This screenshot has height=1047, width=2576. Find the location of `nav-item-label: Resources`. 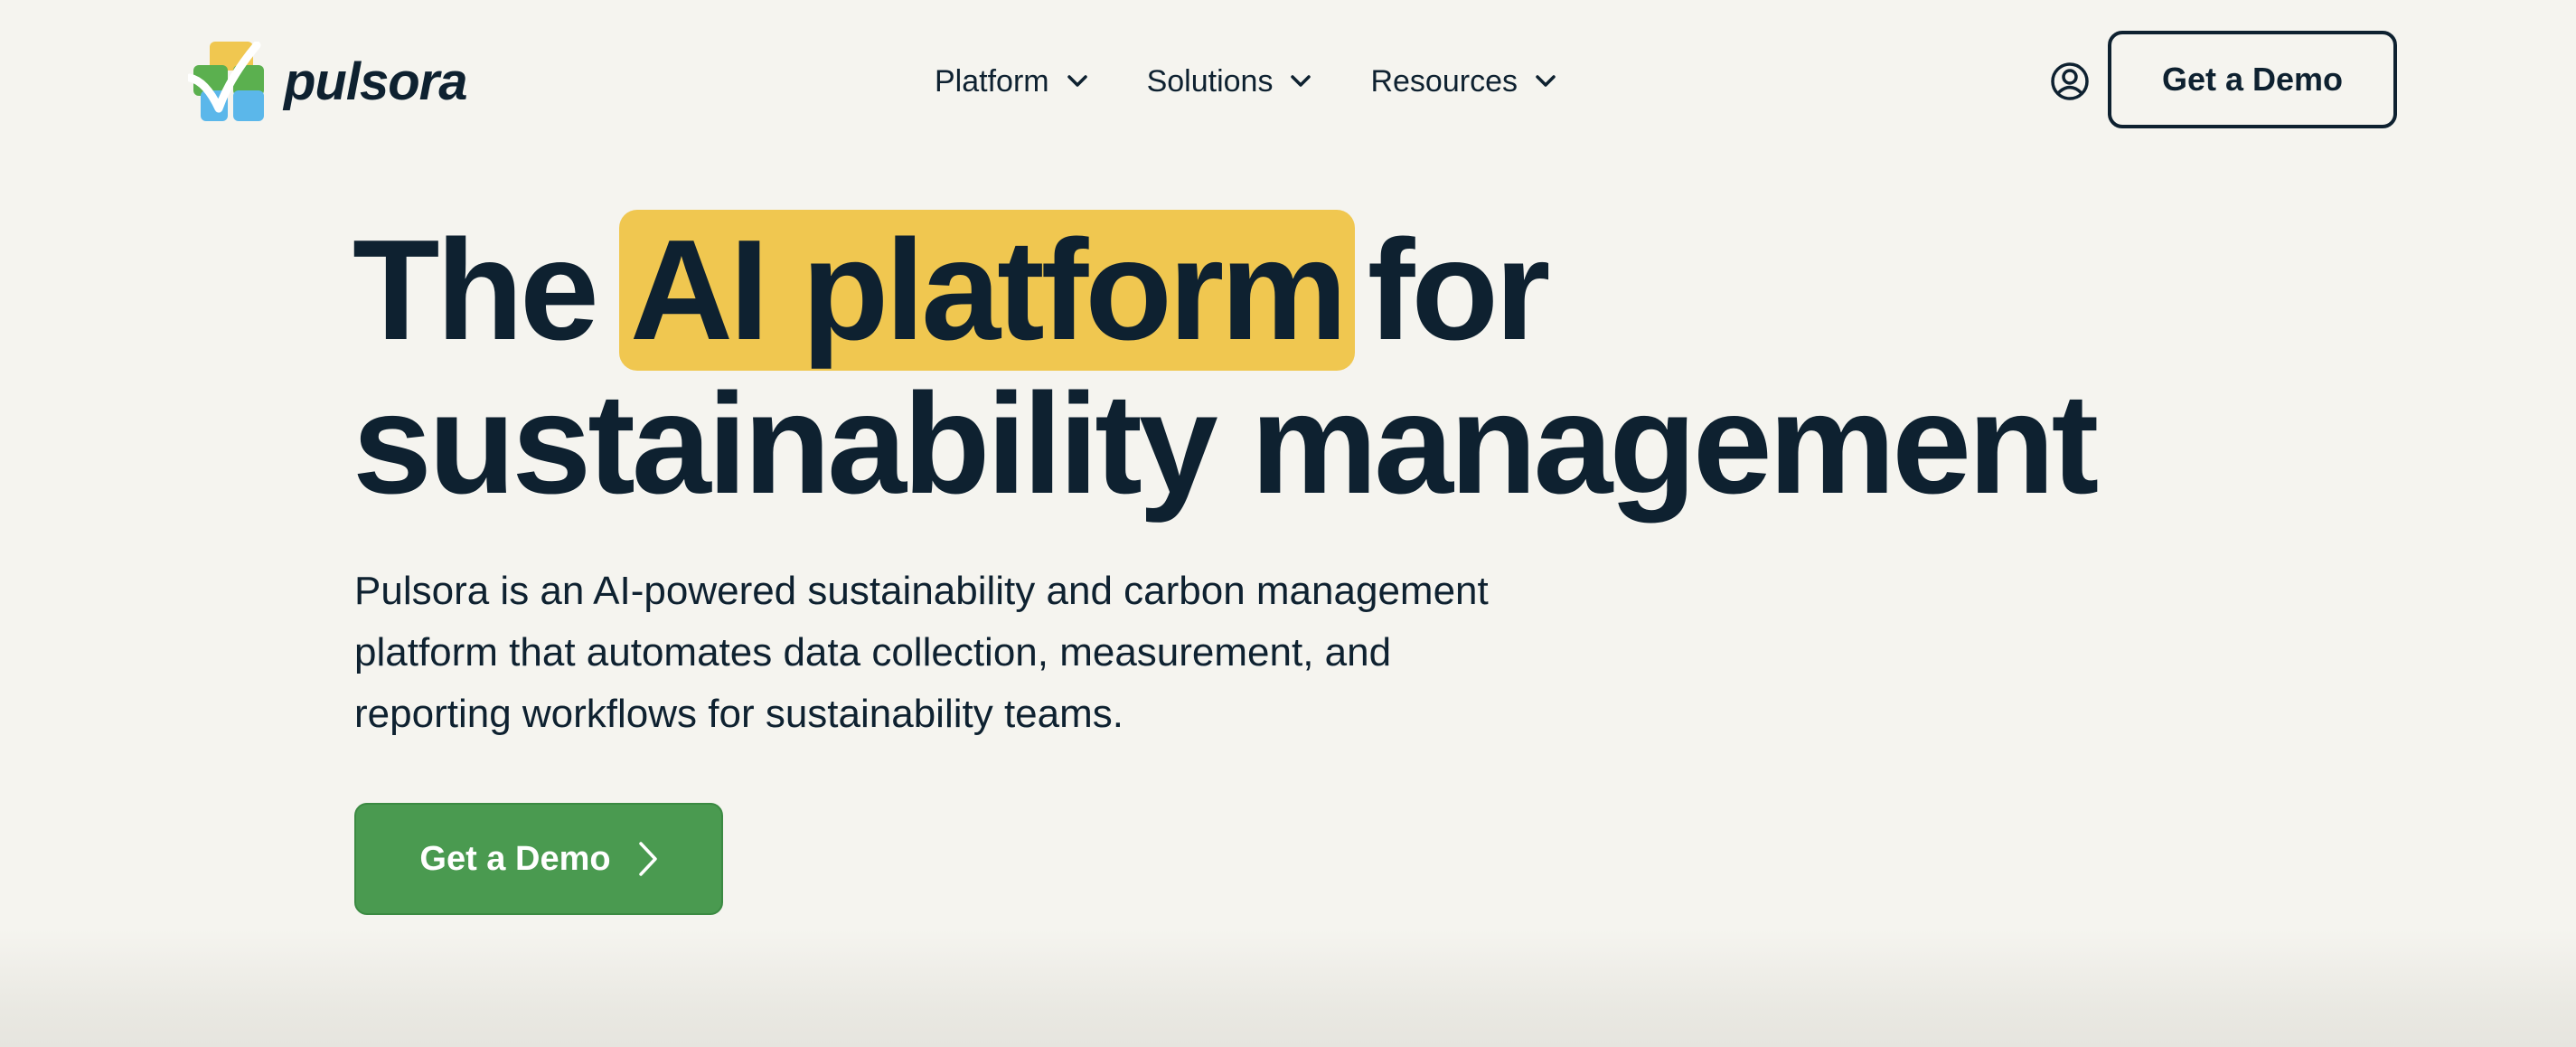

nav-item-label: Resources is located at coordinates (1444, 81).